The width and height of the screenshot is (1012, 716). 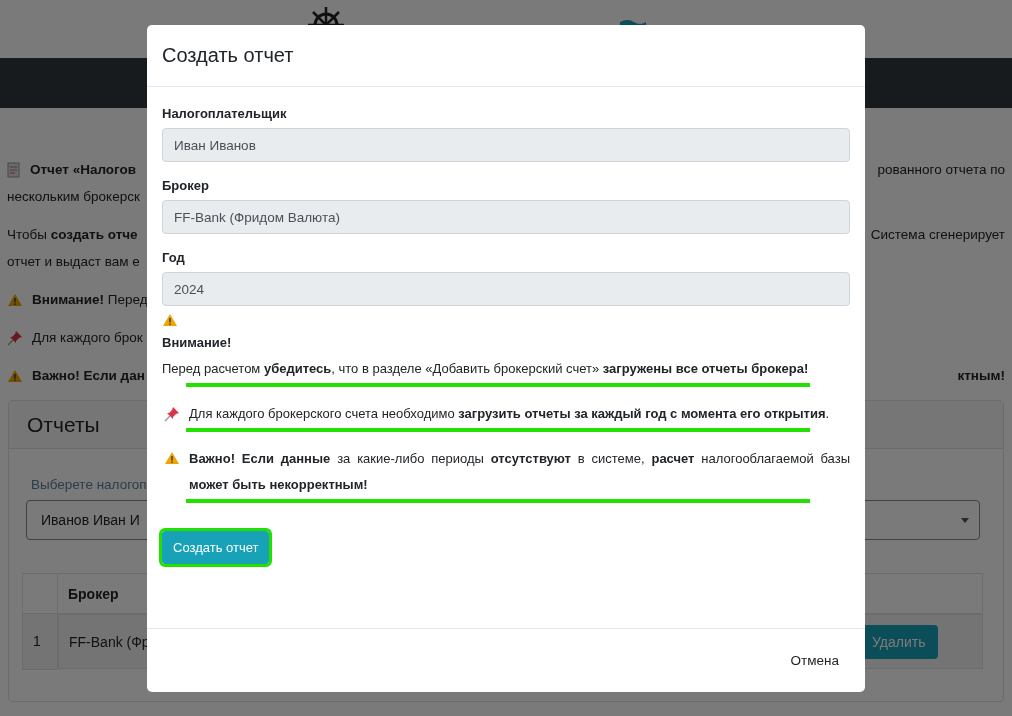 What do you see at coordinates (174, 258) in the screenshot?
I see `field-label: Год` at bounding box center [174, 258].